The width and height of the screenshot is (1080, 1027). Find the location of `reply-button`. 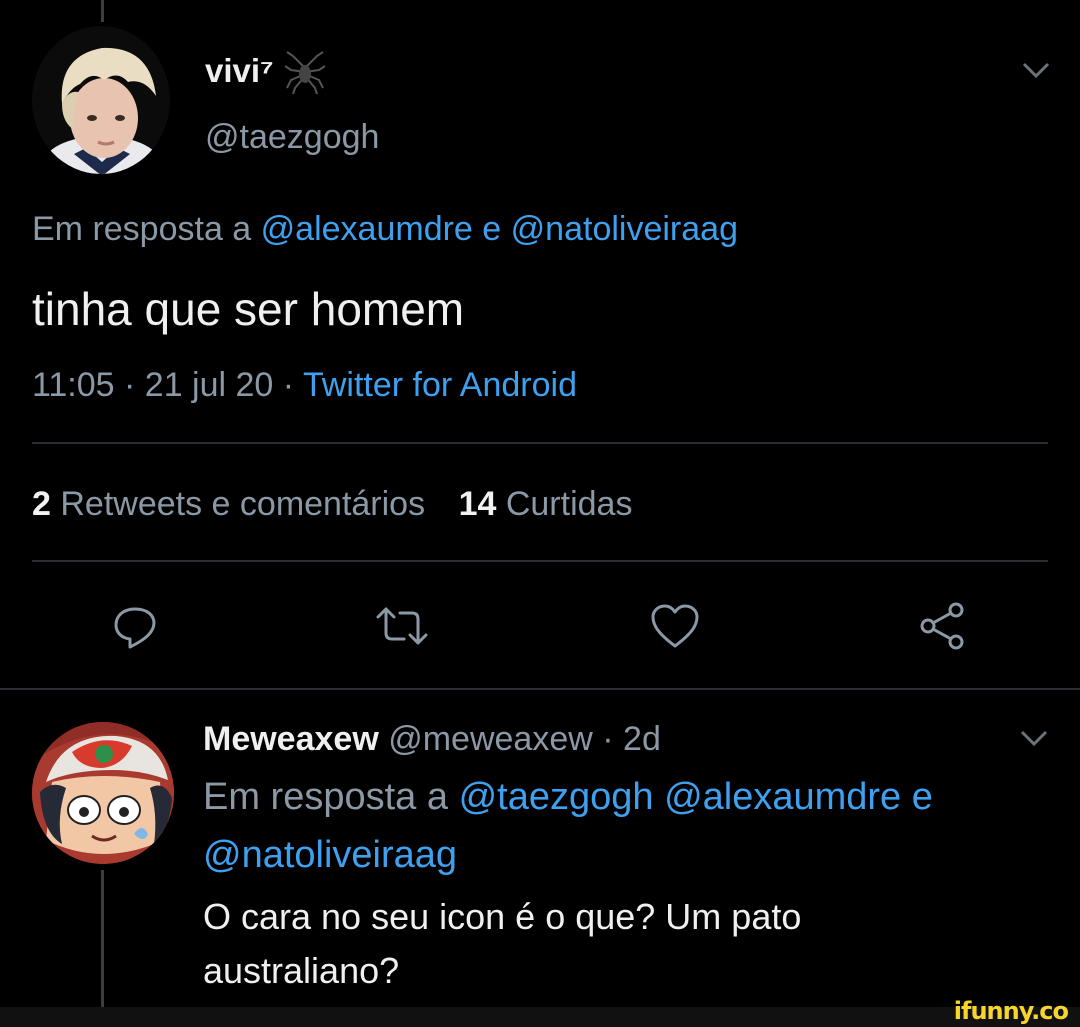

reply-button is located at coordinates (135, 626).